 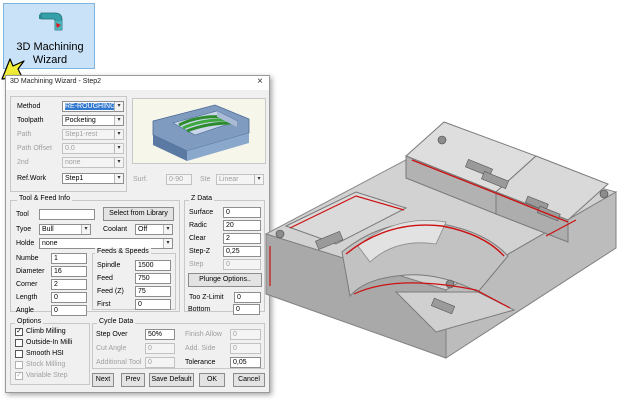 What do you see at coordinates (260, 81) in the screenshot?
I see `close-icon: ×` at bounding box center [260, 81].